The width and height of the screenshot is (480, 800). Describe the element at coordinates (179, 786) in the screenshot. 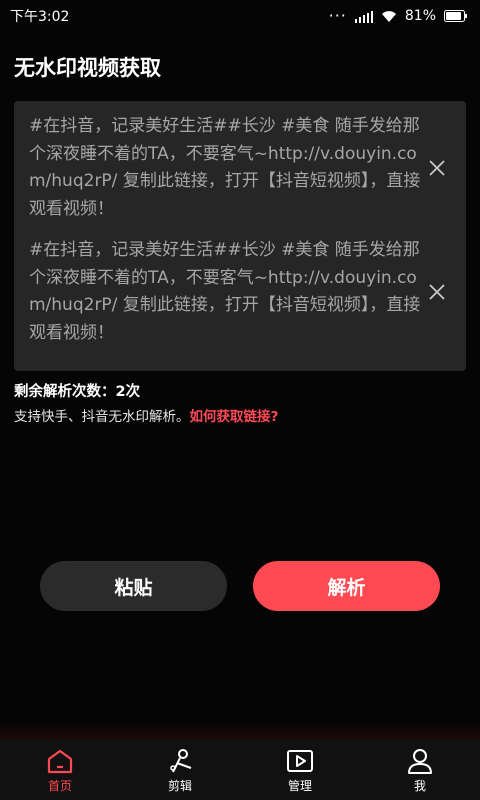

I see `tab-label: 剪辑` at that location.